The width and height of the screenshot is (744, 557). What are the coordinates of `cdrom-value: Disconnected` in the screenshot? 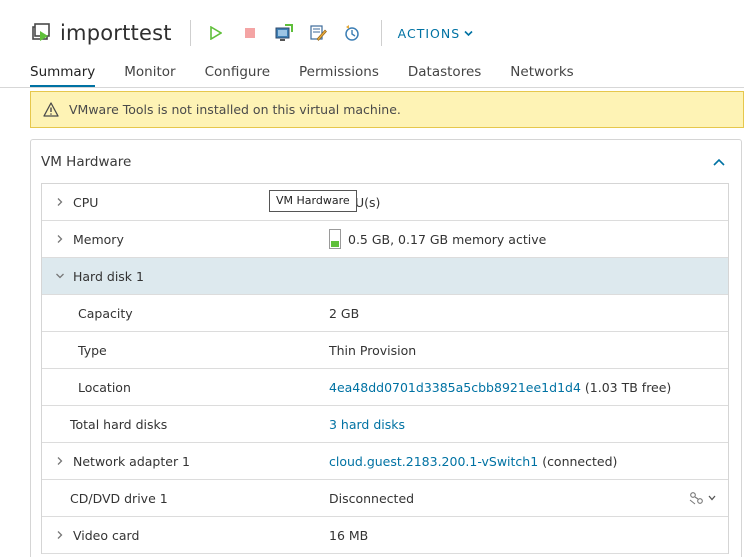 It's located at (372, 498).